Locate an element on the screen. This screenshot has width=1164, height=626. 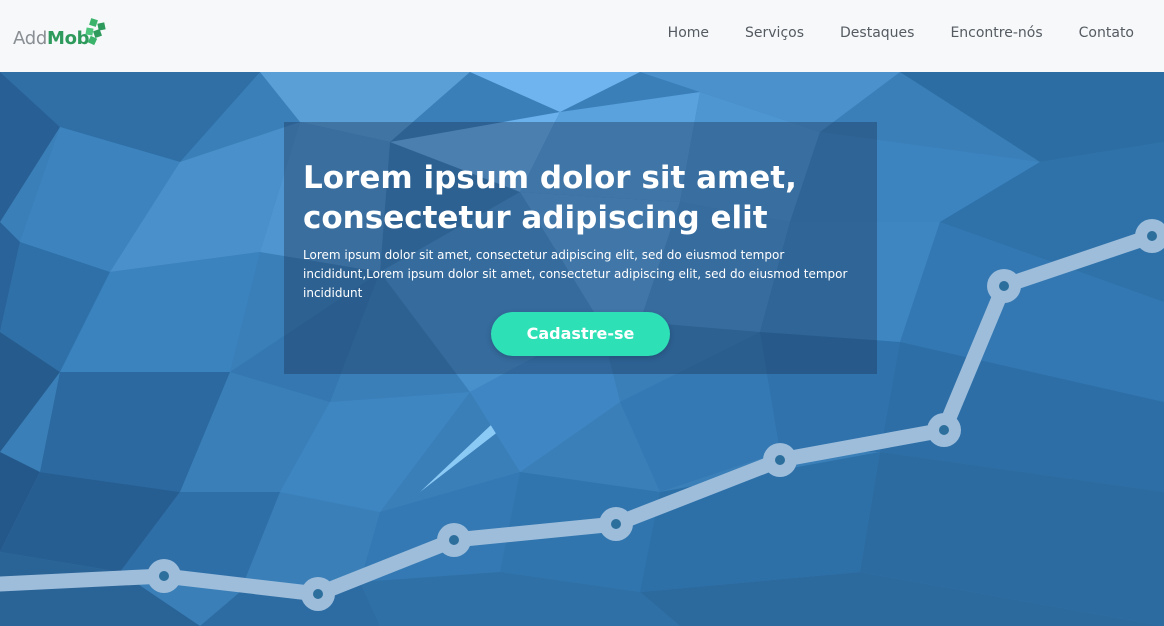
hero-title-line2: consectetur adipiscing elit is located at coordinates (535, 218).